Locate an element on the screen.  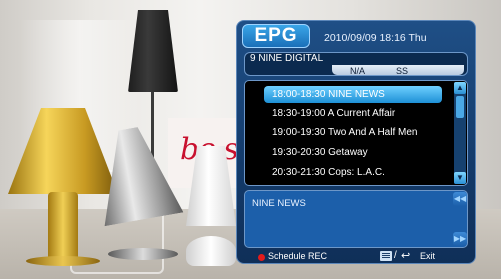
white-lamp-base is located at coordinates (211, 251).